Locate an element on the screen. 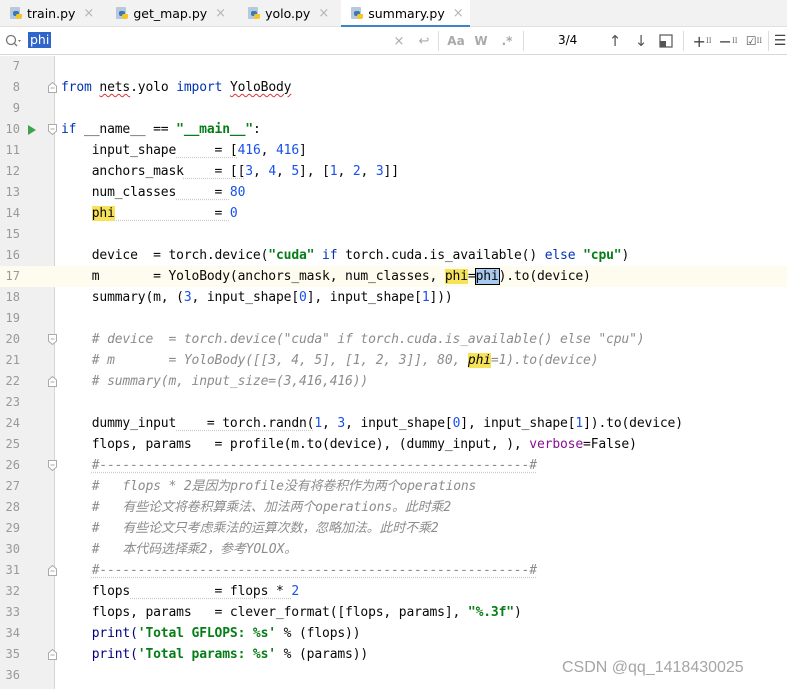  add-selection-icon: + II is located at coordinates (702, 41).